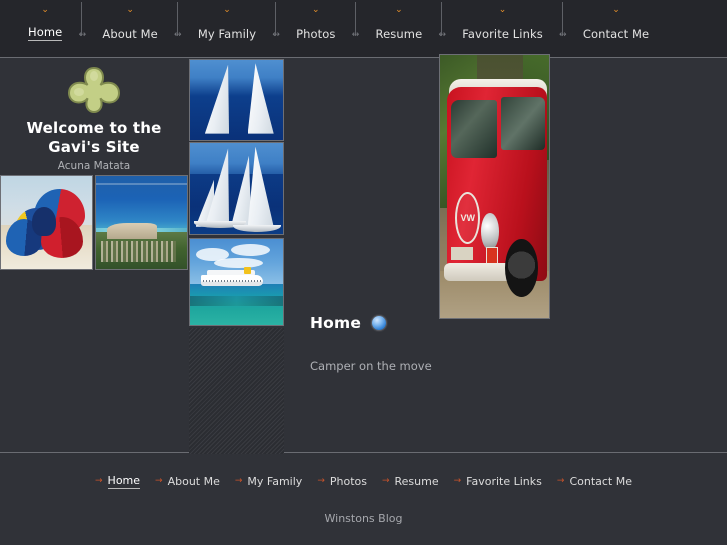 Image resolution: width=727 pixels, height=545 pixels. What do you see at coordinates (316, 34) in the screenshot?
I see `nav-item-label: Photos` at bounding box center [316, 34].